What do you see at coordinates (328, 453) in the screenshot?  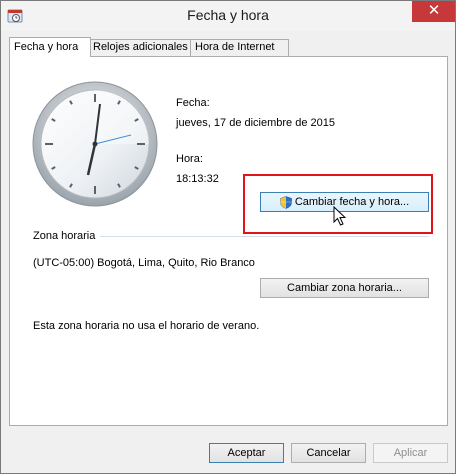 I see `cancel-button: Cancelar` at bounding box center [328, 453].